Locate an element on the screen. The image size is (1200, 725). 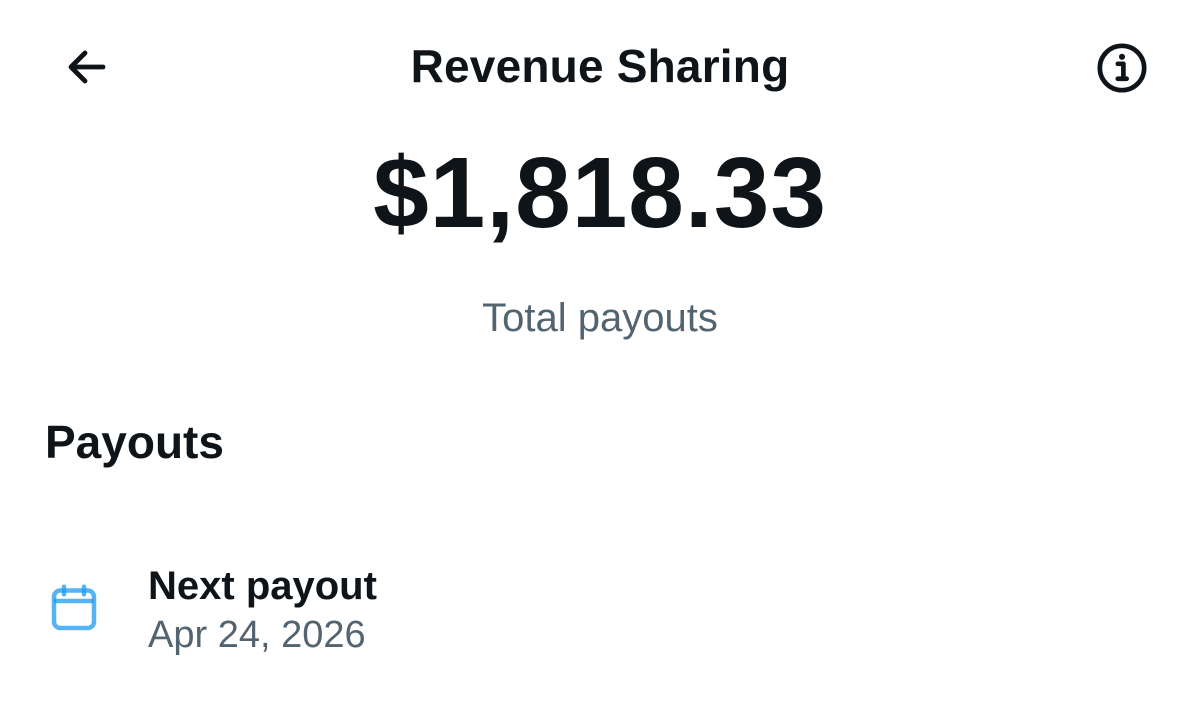
calendar-icon is located at coordinates (74, 608).